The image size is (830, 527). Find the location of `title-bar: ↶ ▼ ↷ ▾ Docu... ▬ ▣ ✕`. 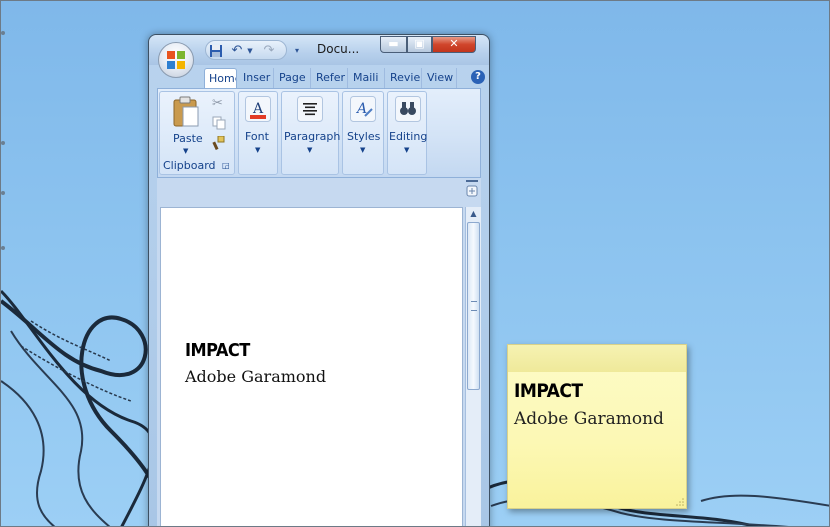

title-bar: ↶ ▼ ↷ ▾ Docu... ▬ ▣ ✕ is located at coordinates (319, 50).